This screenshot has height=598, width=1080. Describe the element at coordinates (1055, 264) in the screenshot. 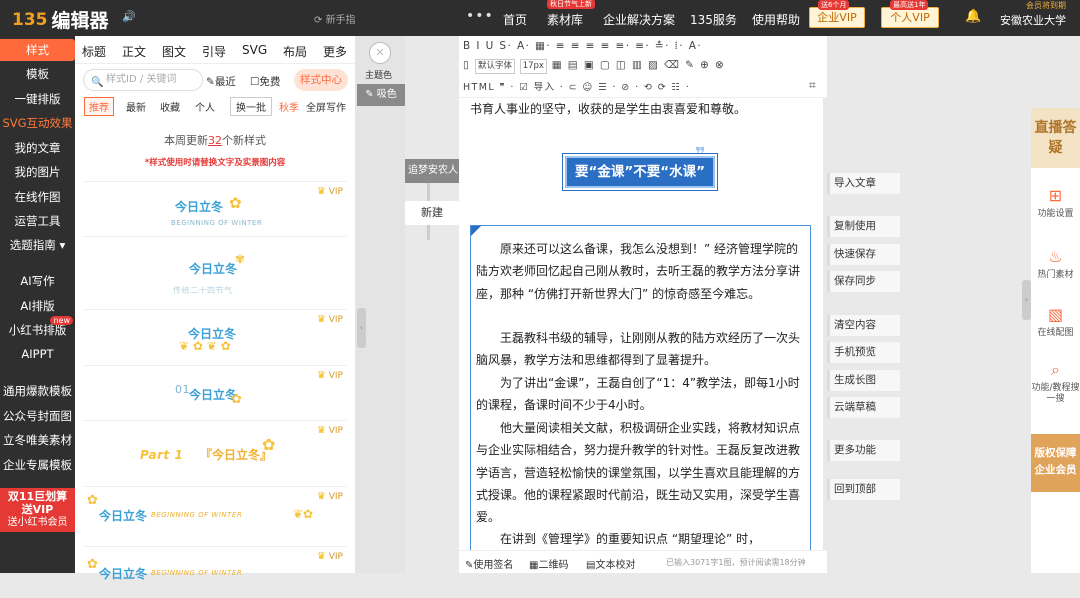

I see `hot-materials-button: ♨ 热门素材` at that location.